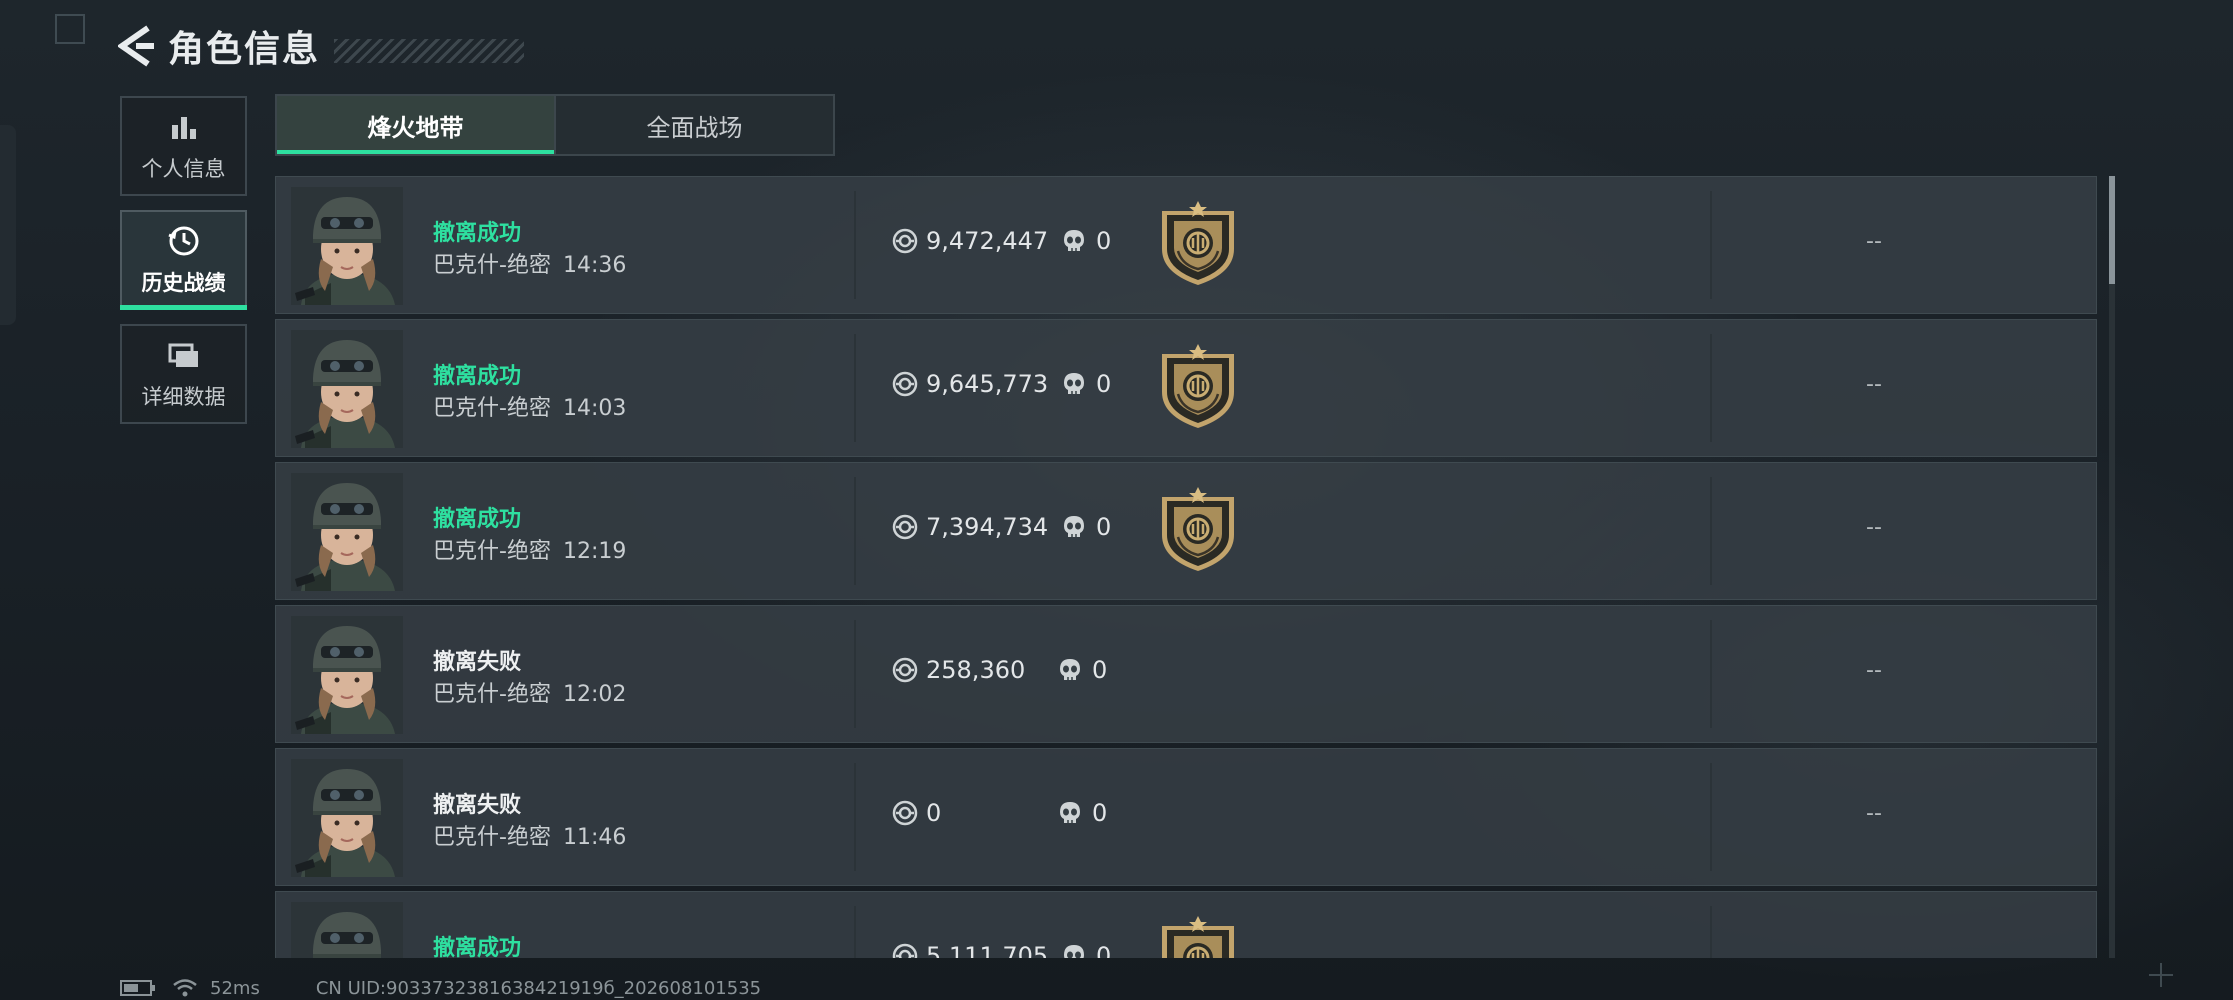  What do you see at coordinates (916, 813) in the screenshot?
I see `loot-value: 0` at bounding box center [916, 813].